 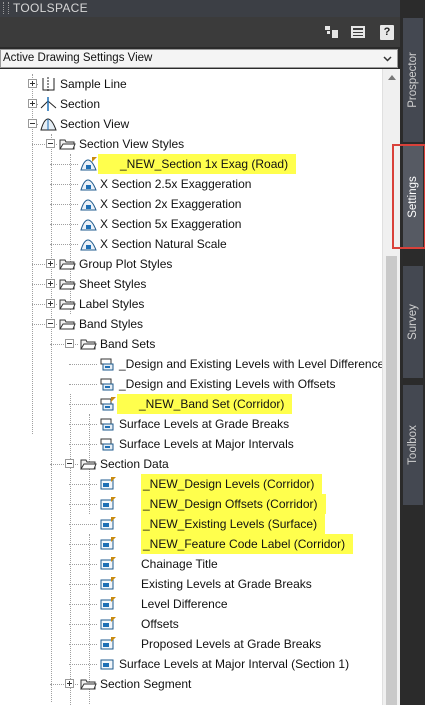 What do you see at coordinates (6, 8) in the screenshot?
I see `grip-handle` at bounding box center [6, 8].